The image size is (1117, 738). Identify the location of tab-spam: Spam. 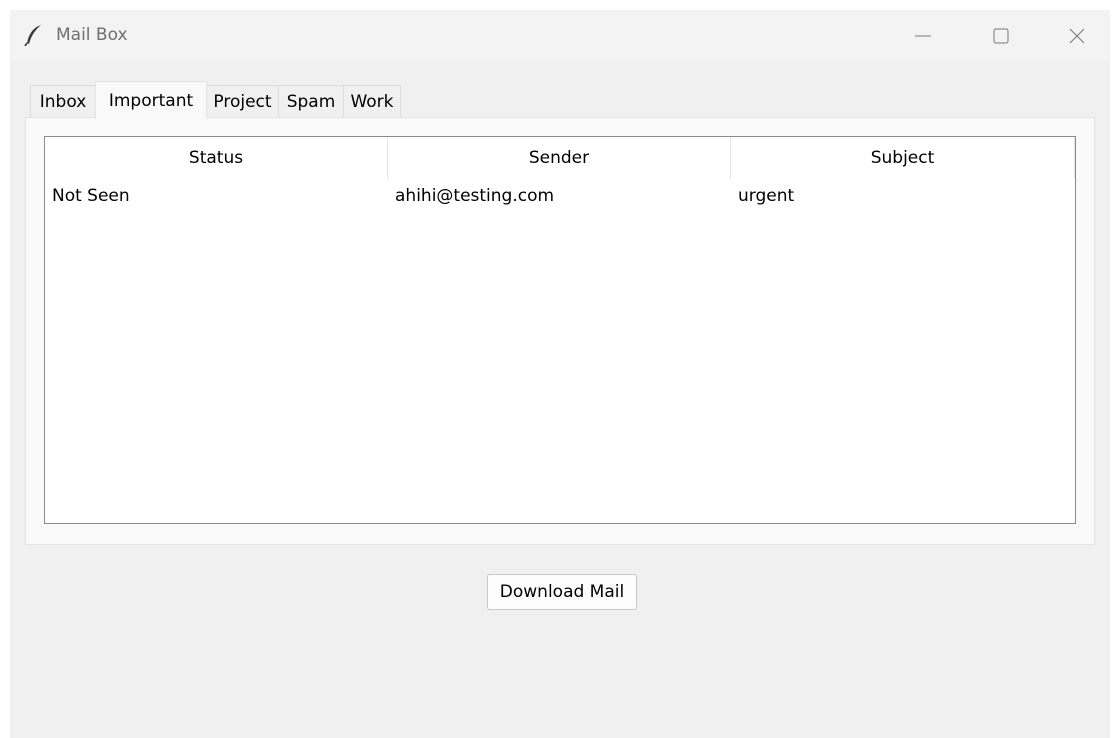
(311, 101).